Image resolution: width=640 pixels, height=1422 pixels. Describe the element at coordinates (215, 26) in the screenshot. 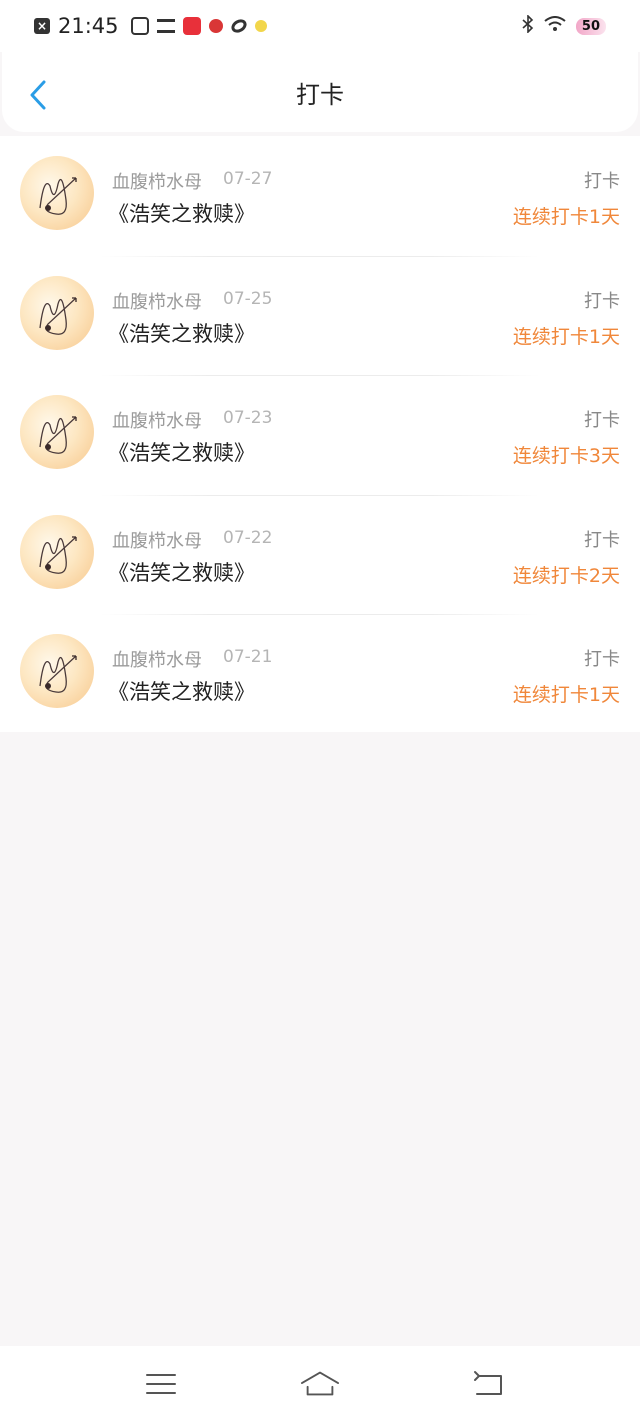

I see `red-ball-icon` at that location.